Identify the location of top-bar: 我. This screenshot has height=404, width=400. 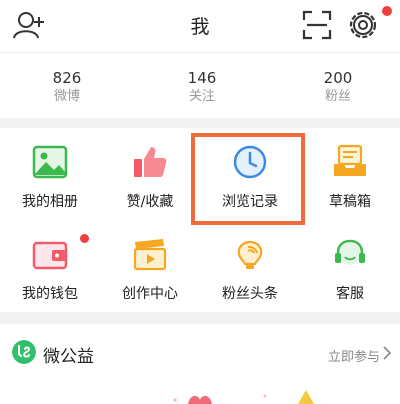
(200, 26).